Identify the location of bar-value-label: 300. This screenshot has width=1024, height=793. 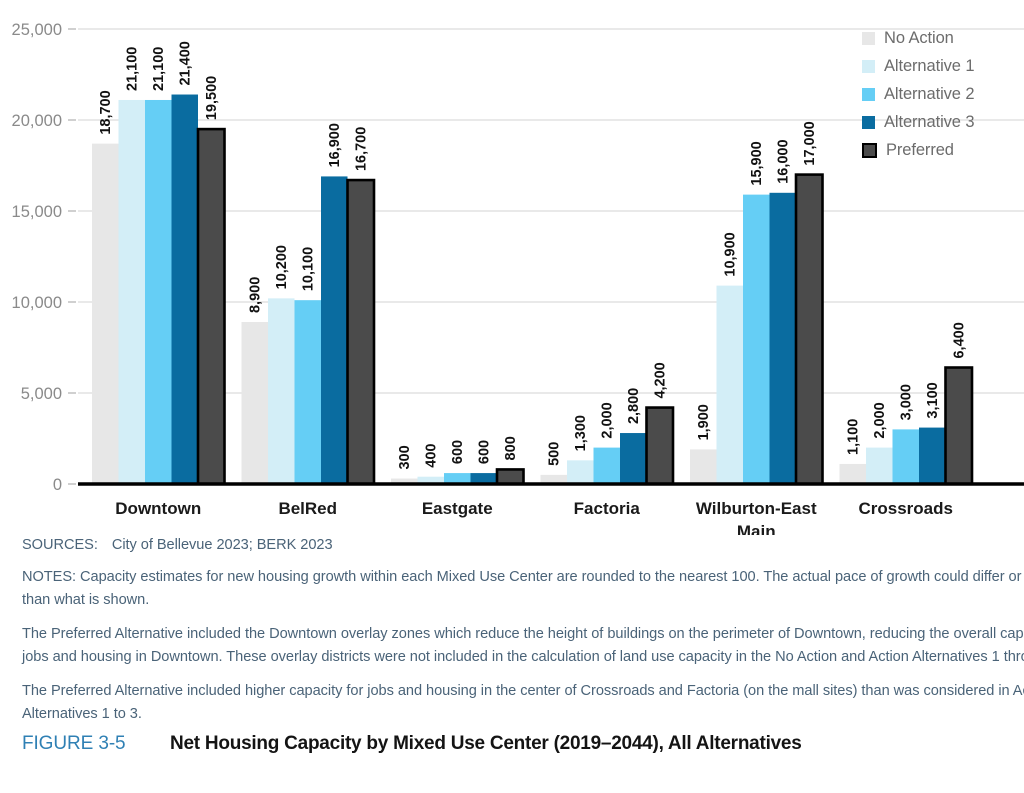
(405, 457).